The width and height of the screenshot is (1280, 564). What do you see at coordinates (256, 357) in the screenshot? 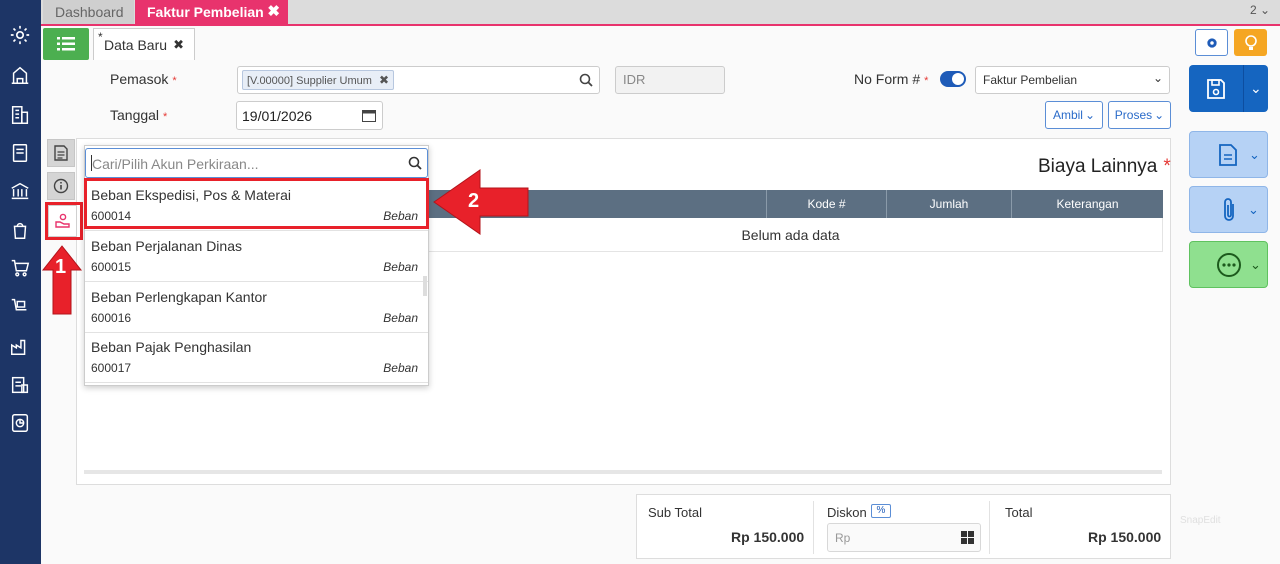
I see `account-option: Beban Pajak Penghasilan 600017 Beban` at bounding box center [256, 357].